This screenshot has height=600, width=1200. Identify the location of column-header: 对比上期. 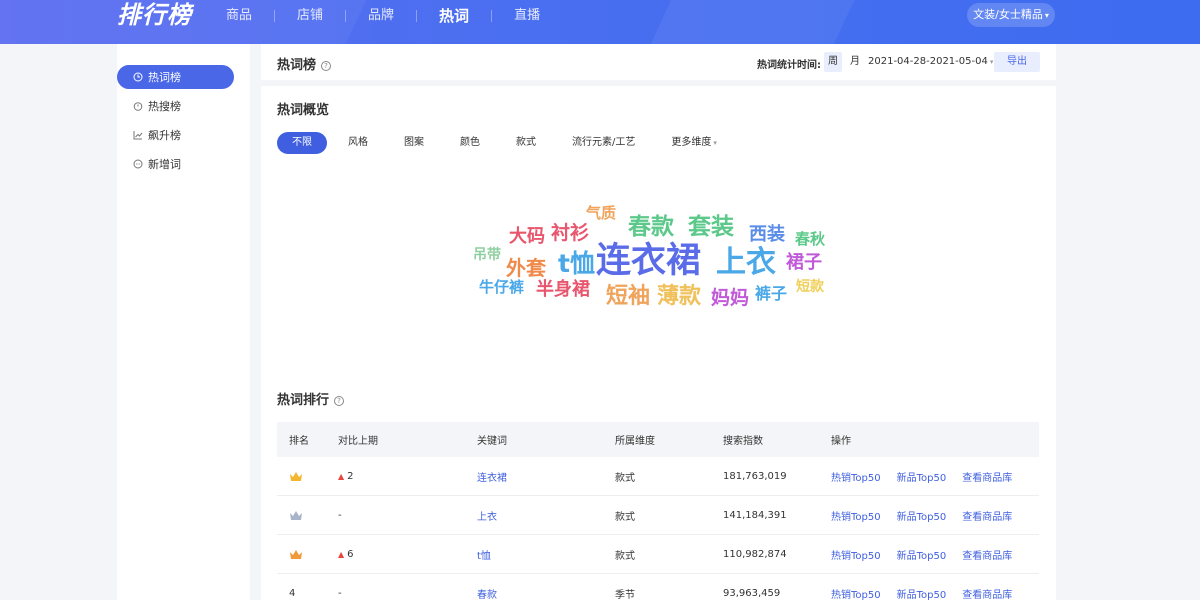
(358, 441).